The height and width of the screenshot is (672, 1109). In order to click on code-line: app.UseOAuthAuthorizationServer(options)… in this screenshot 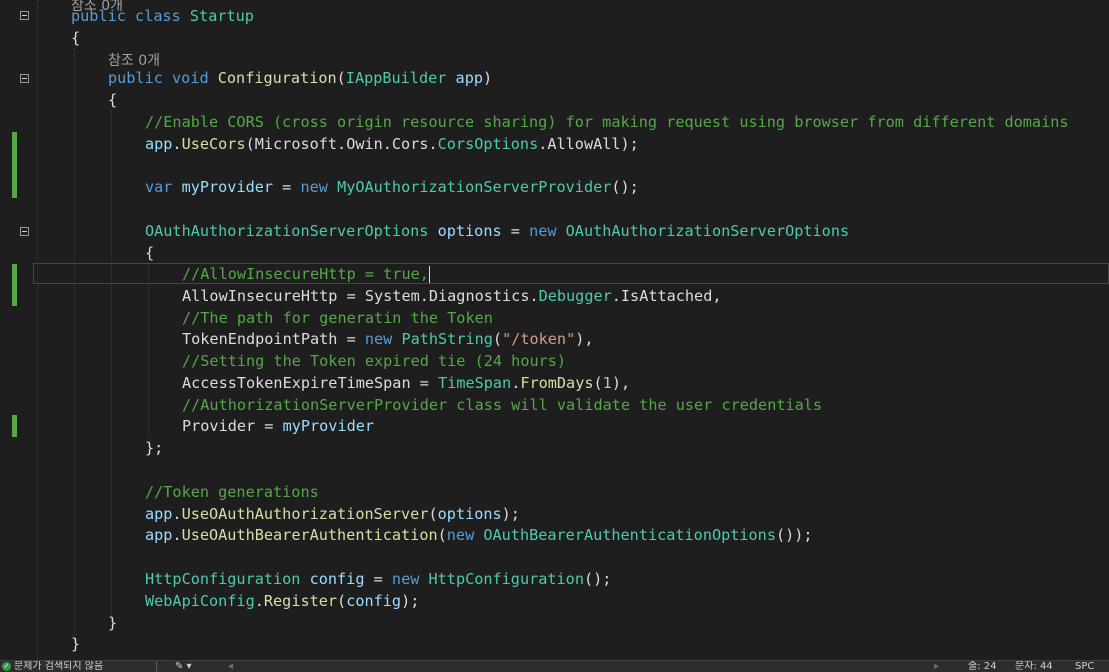, I will do `click(332, 514)`.